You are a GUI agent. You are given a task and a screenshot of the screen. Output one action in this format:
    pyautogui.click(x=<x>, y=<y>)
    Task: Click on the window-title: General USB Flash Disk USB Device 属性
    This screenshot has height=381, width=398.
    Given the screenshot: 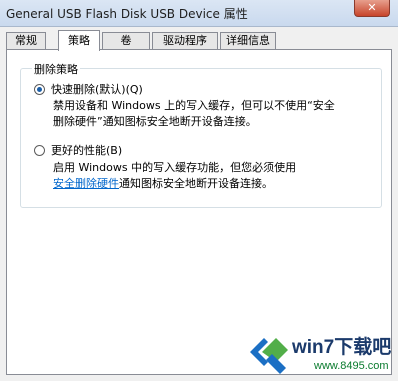 What is the action you would take?
    pyautogui.click(x=127, y=14)
    